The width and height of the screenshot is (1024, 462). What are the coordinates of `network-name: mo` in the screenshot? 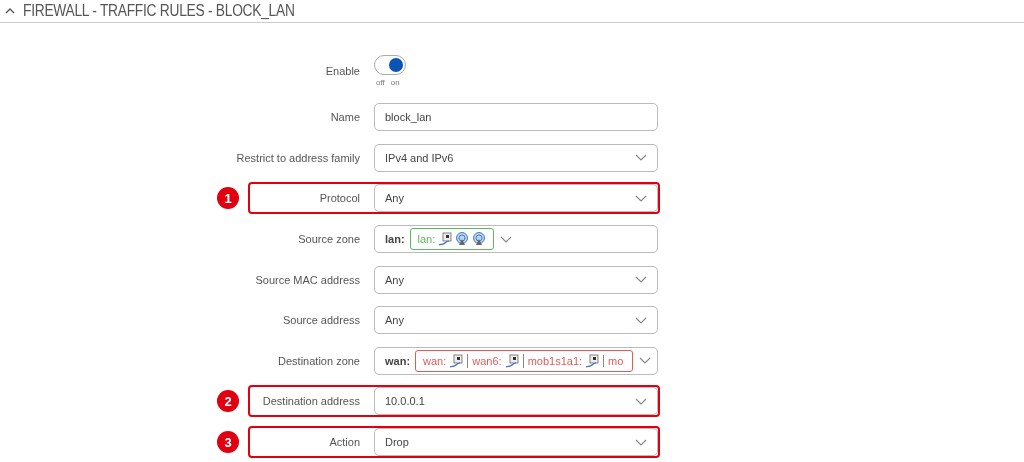 It's located at (616, 360).